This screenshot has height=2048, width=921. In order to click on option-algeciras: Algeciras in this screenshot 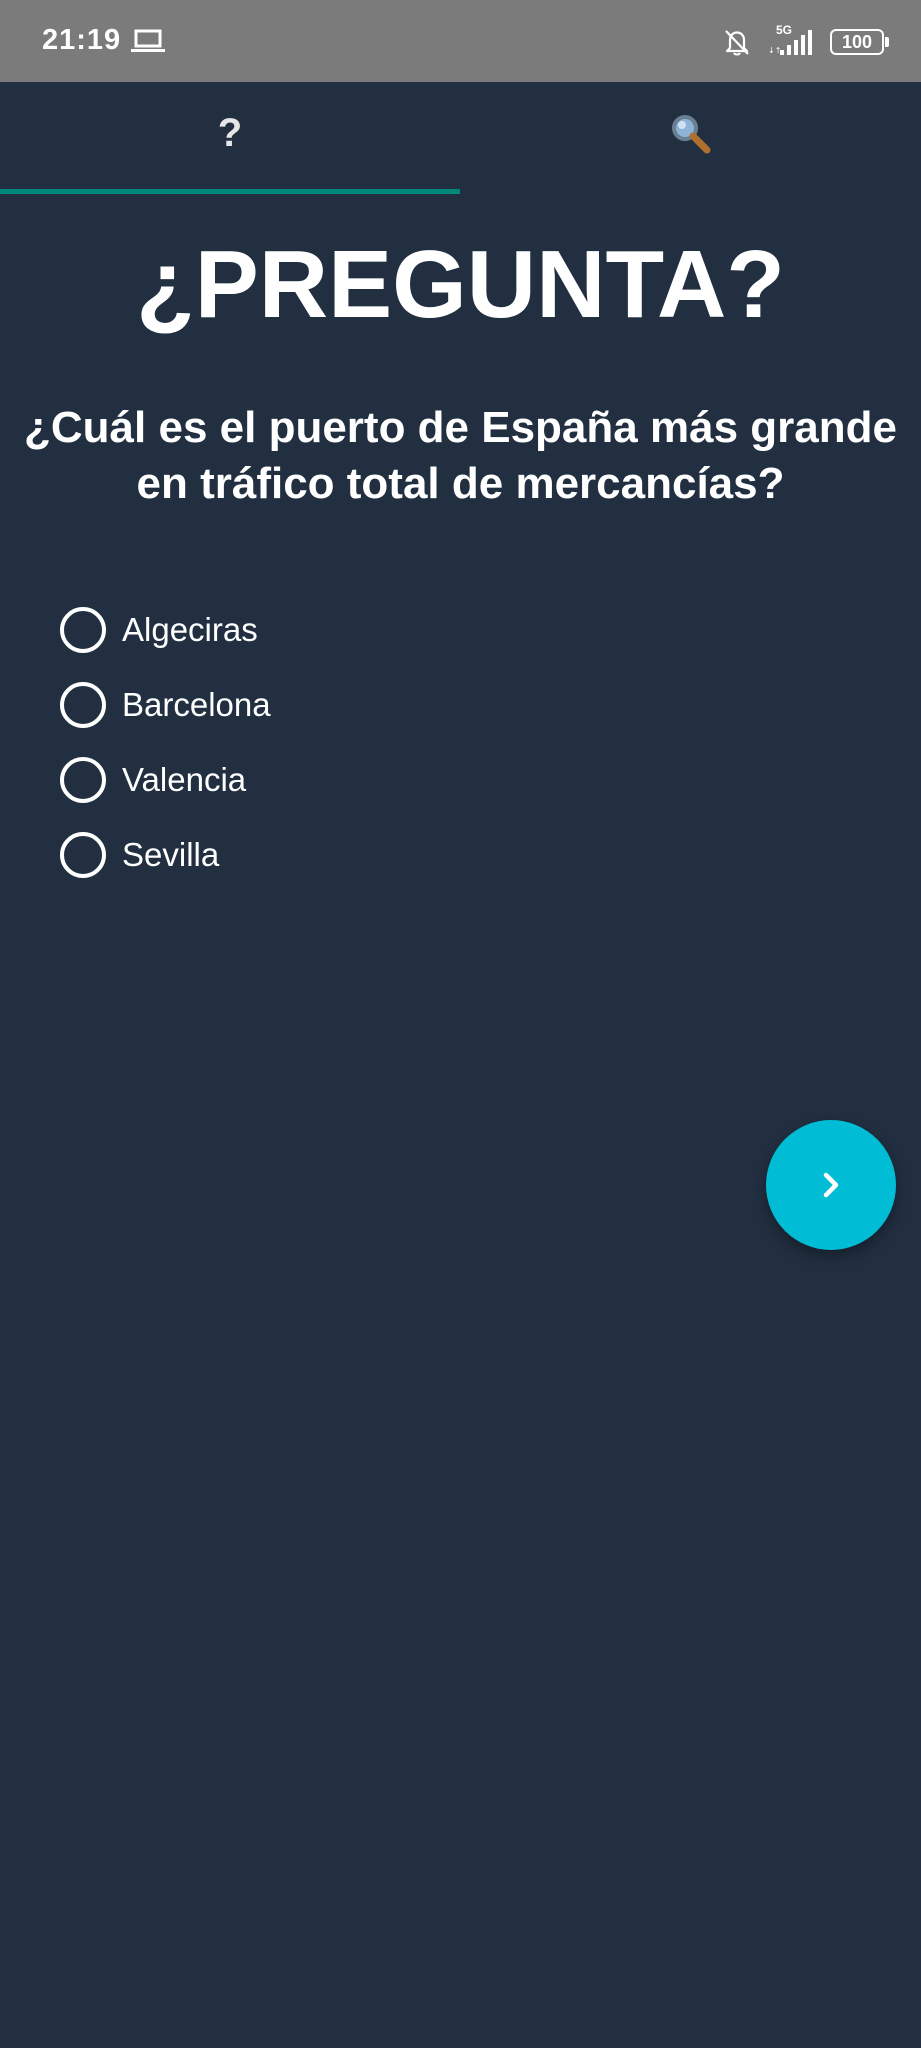, I will do `click(360, 629)`.